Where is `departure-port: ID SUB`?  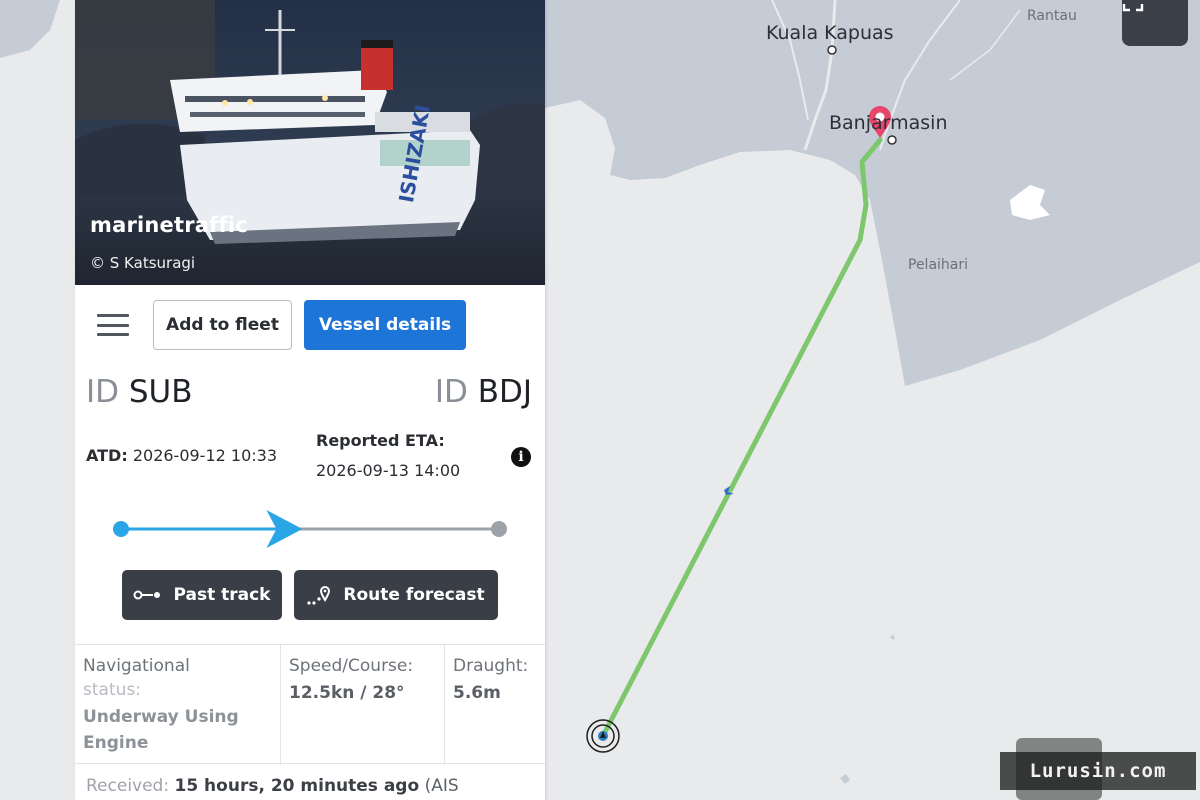 departure-port: ID SUB is located at coordinates (139, 392).